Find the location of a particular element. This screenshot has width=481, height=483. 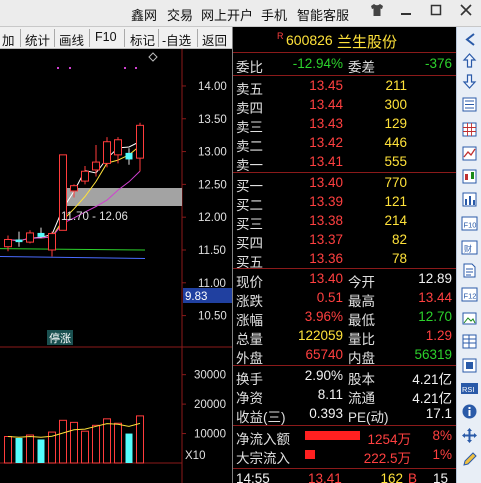

move-icon is located at coordinates (469, 435).